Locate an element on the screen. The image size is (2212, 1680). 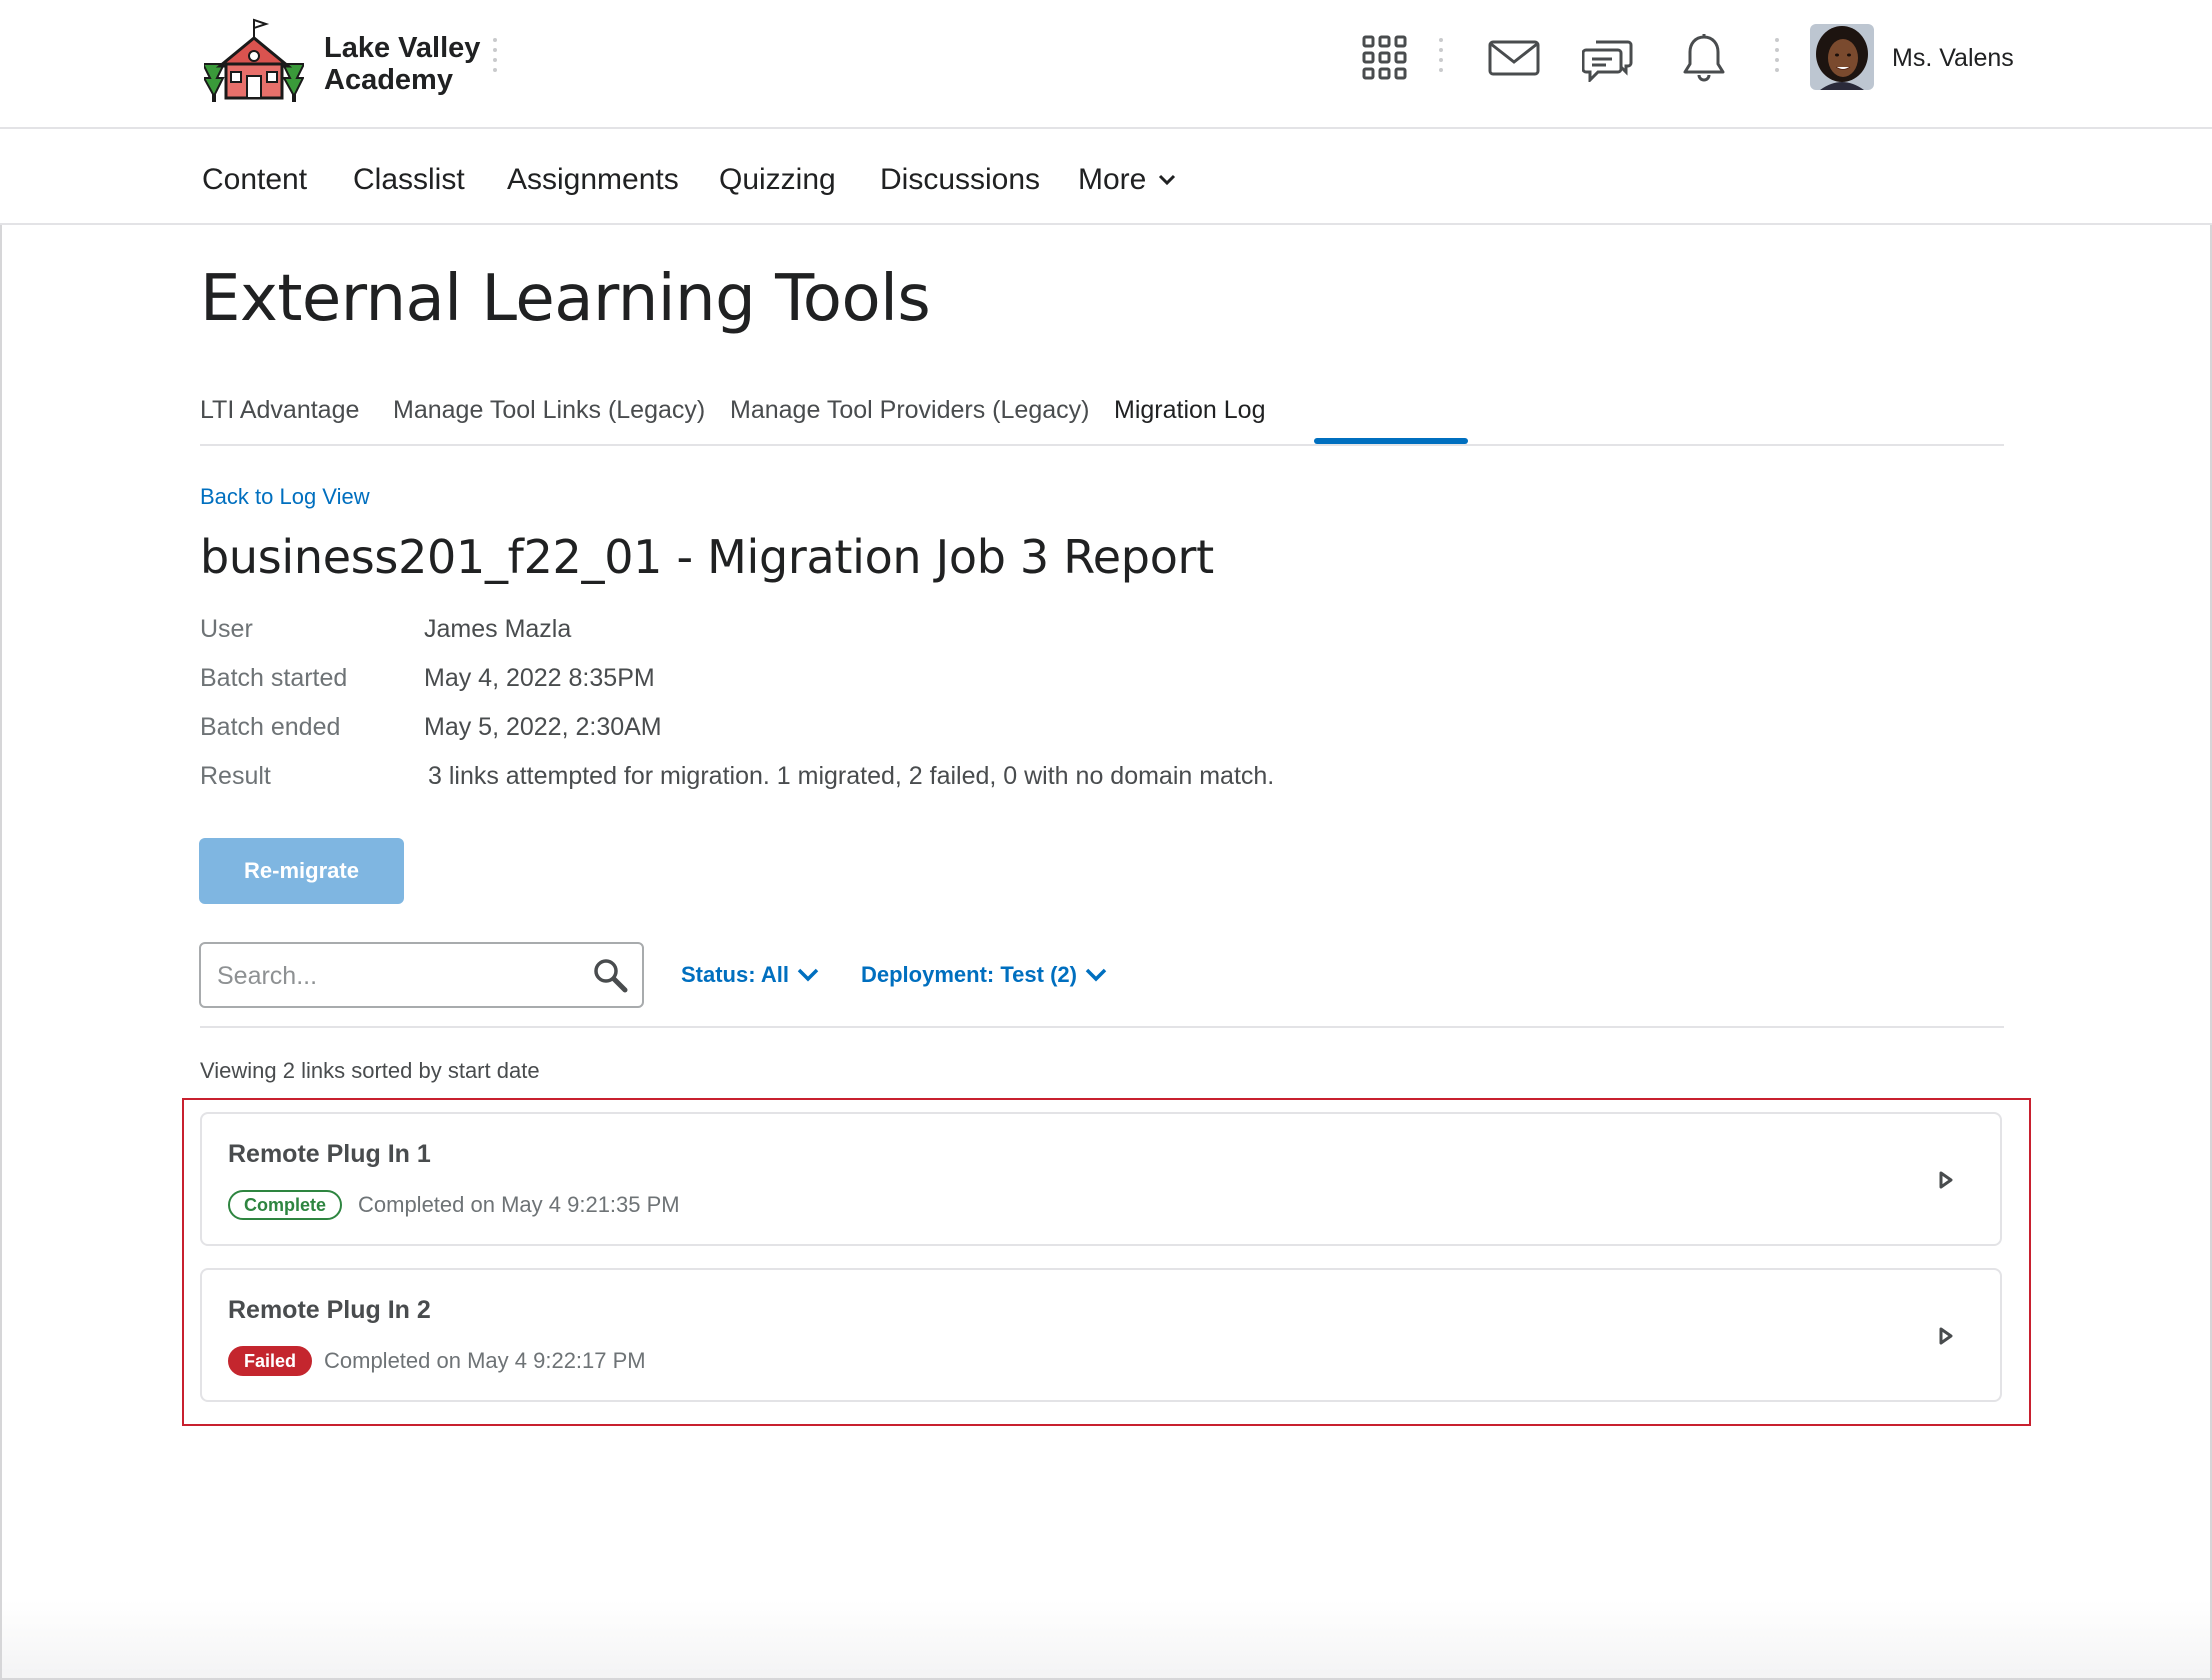
meta-label-batch-started: Batch started is located at coordinates (274, 678).